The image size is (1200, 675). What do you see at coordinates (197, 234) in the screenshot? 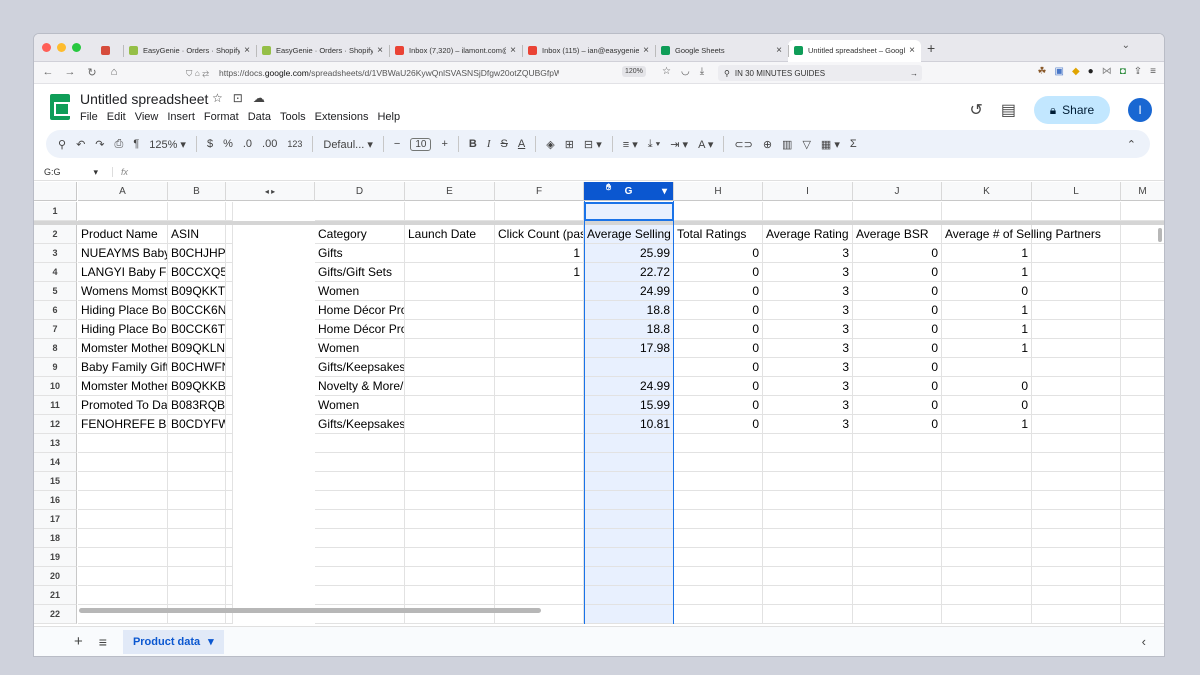
I see `header-cell: ASIN` at bounding box center [197, 234].